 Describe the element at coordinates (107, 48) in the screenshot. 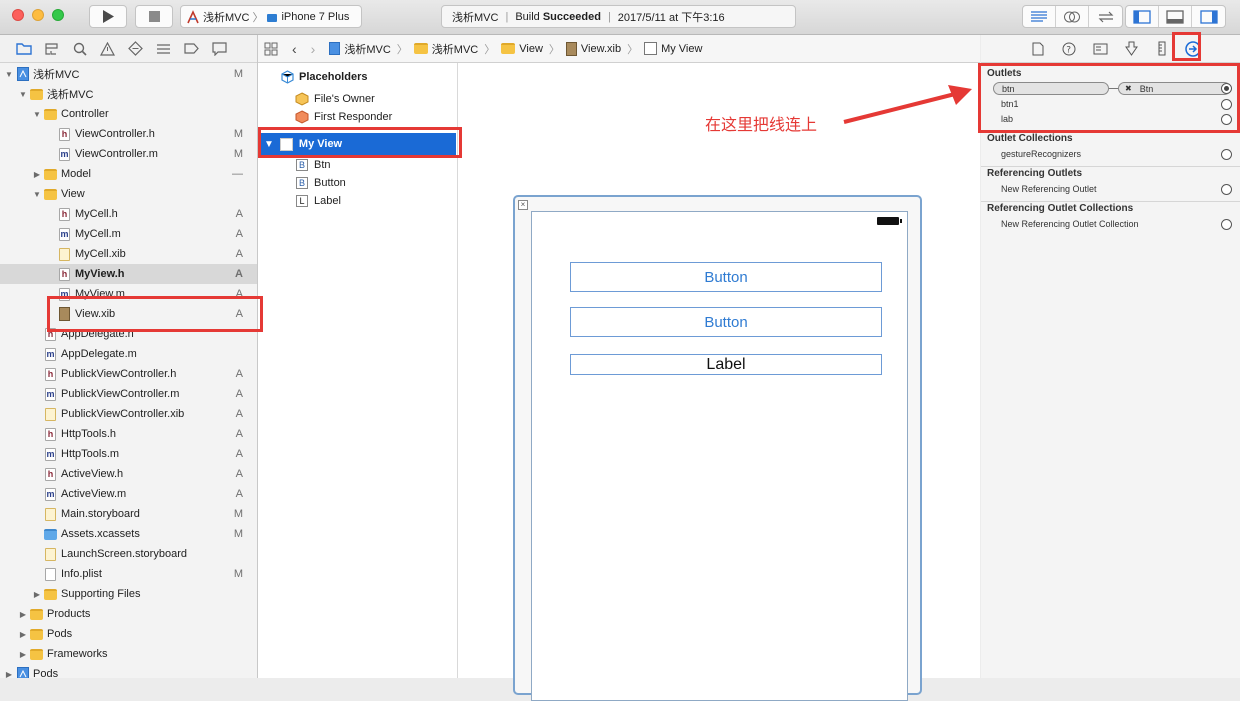

I see `issue-navigator-tab` at that location.